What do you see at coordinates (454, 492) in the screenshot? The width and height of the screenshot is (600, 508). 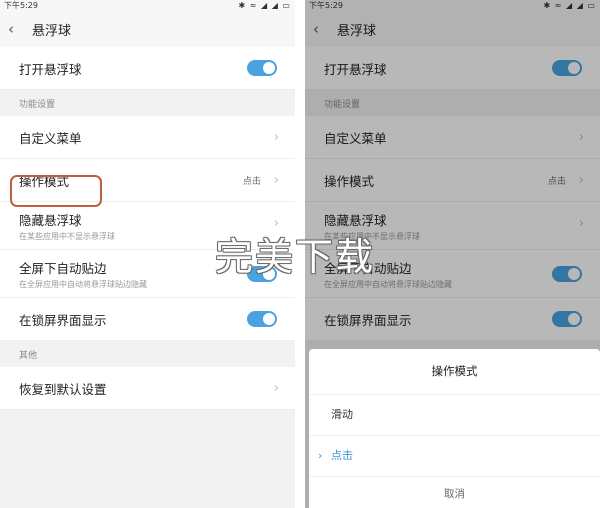 I see `cancel-button: 取消` at bounding box center [454, 492].